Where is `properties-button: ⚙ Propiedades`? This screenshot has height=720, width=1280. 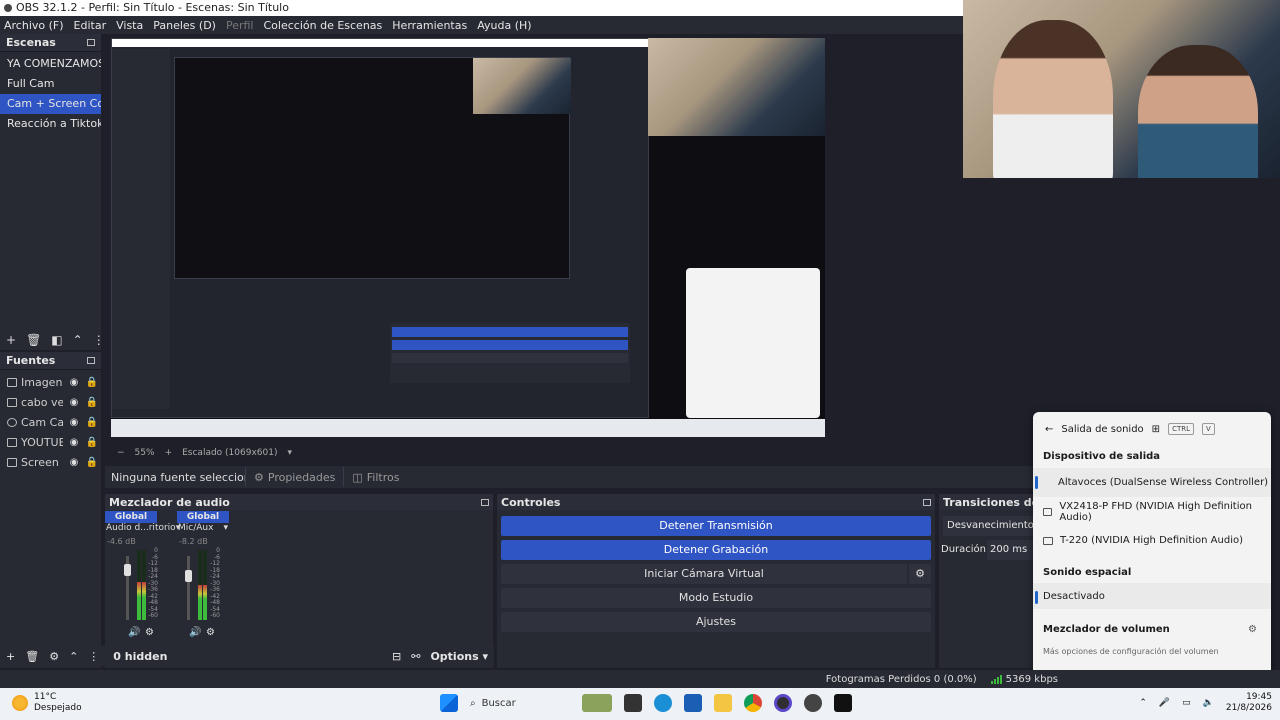
properties-button: ⚙ Propiedades is located at coordinates (294, 477).